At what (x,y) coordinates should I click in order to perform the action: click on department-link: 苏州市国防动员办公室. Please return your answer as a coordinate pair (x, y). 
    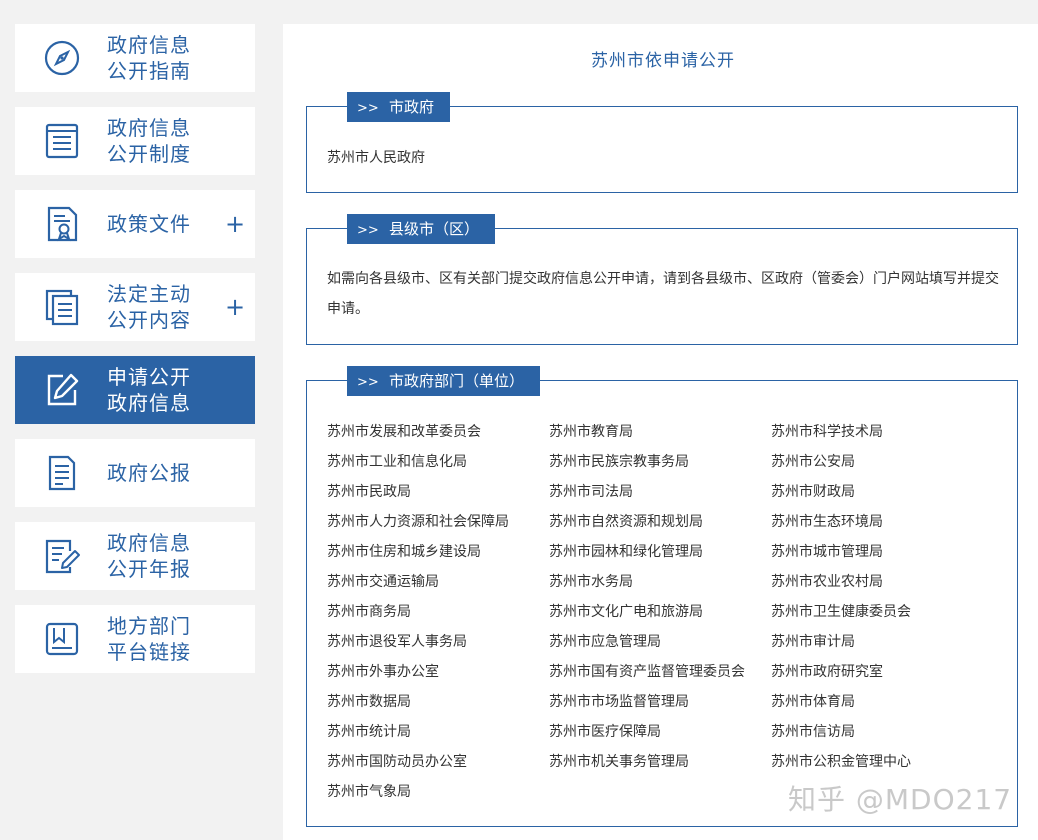
    Looking at the image, I should click on (438, 762).